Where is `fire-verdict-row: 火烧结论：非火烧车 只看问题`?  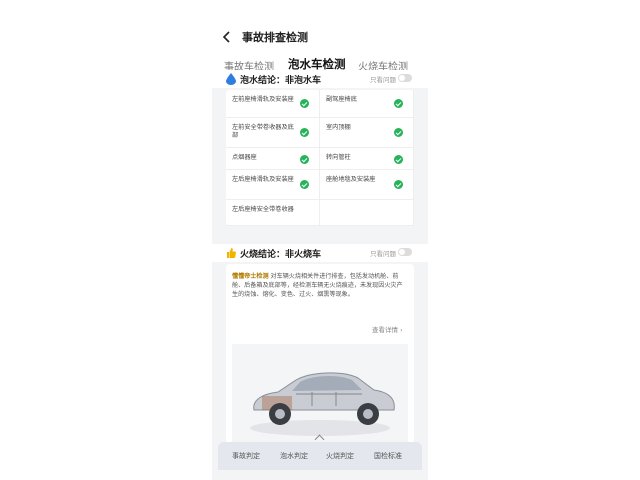 fire-verdict-row: 火烧结论：非火烧车 只看问题 is located at coordinates (320, 253).